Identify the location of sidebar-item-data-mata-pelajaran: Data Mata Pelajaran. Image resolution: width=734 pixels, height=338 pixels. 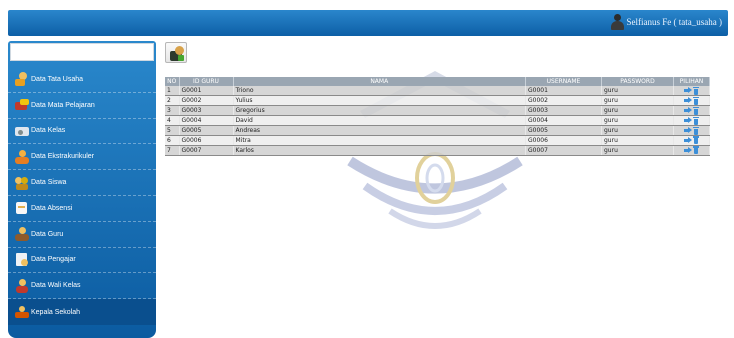
(82, 106).